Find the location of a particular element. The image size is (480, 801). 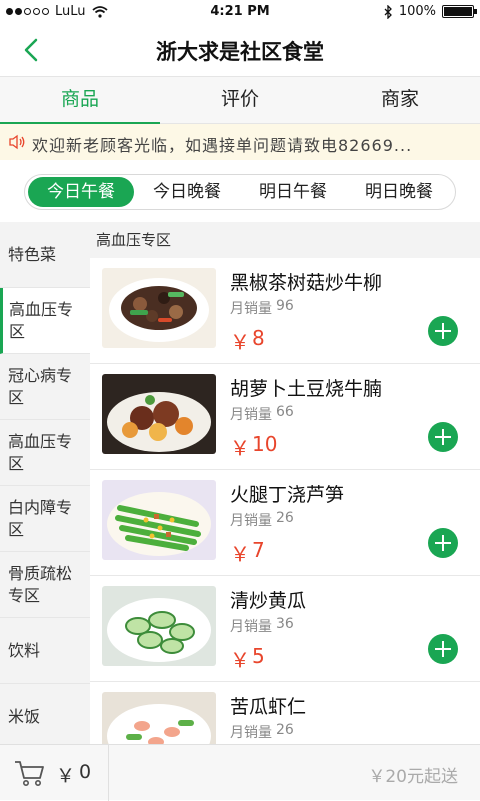

min-order-label: ￥20元起送 is located at coordinates (413, 777).